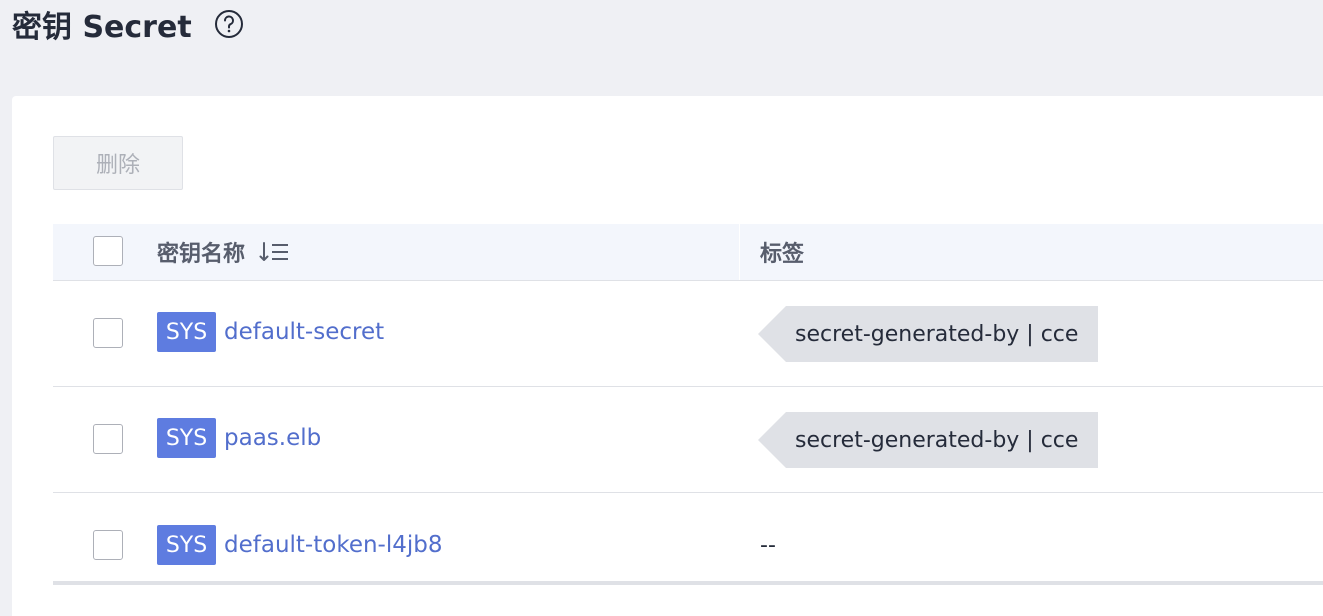 This screenshot has height=616, width=1323. I want to click on column-header-name-label: 密钥名称, so click(201, 254).